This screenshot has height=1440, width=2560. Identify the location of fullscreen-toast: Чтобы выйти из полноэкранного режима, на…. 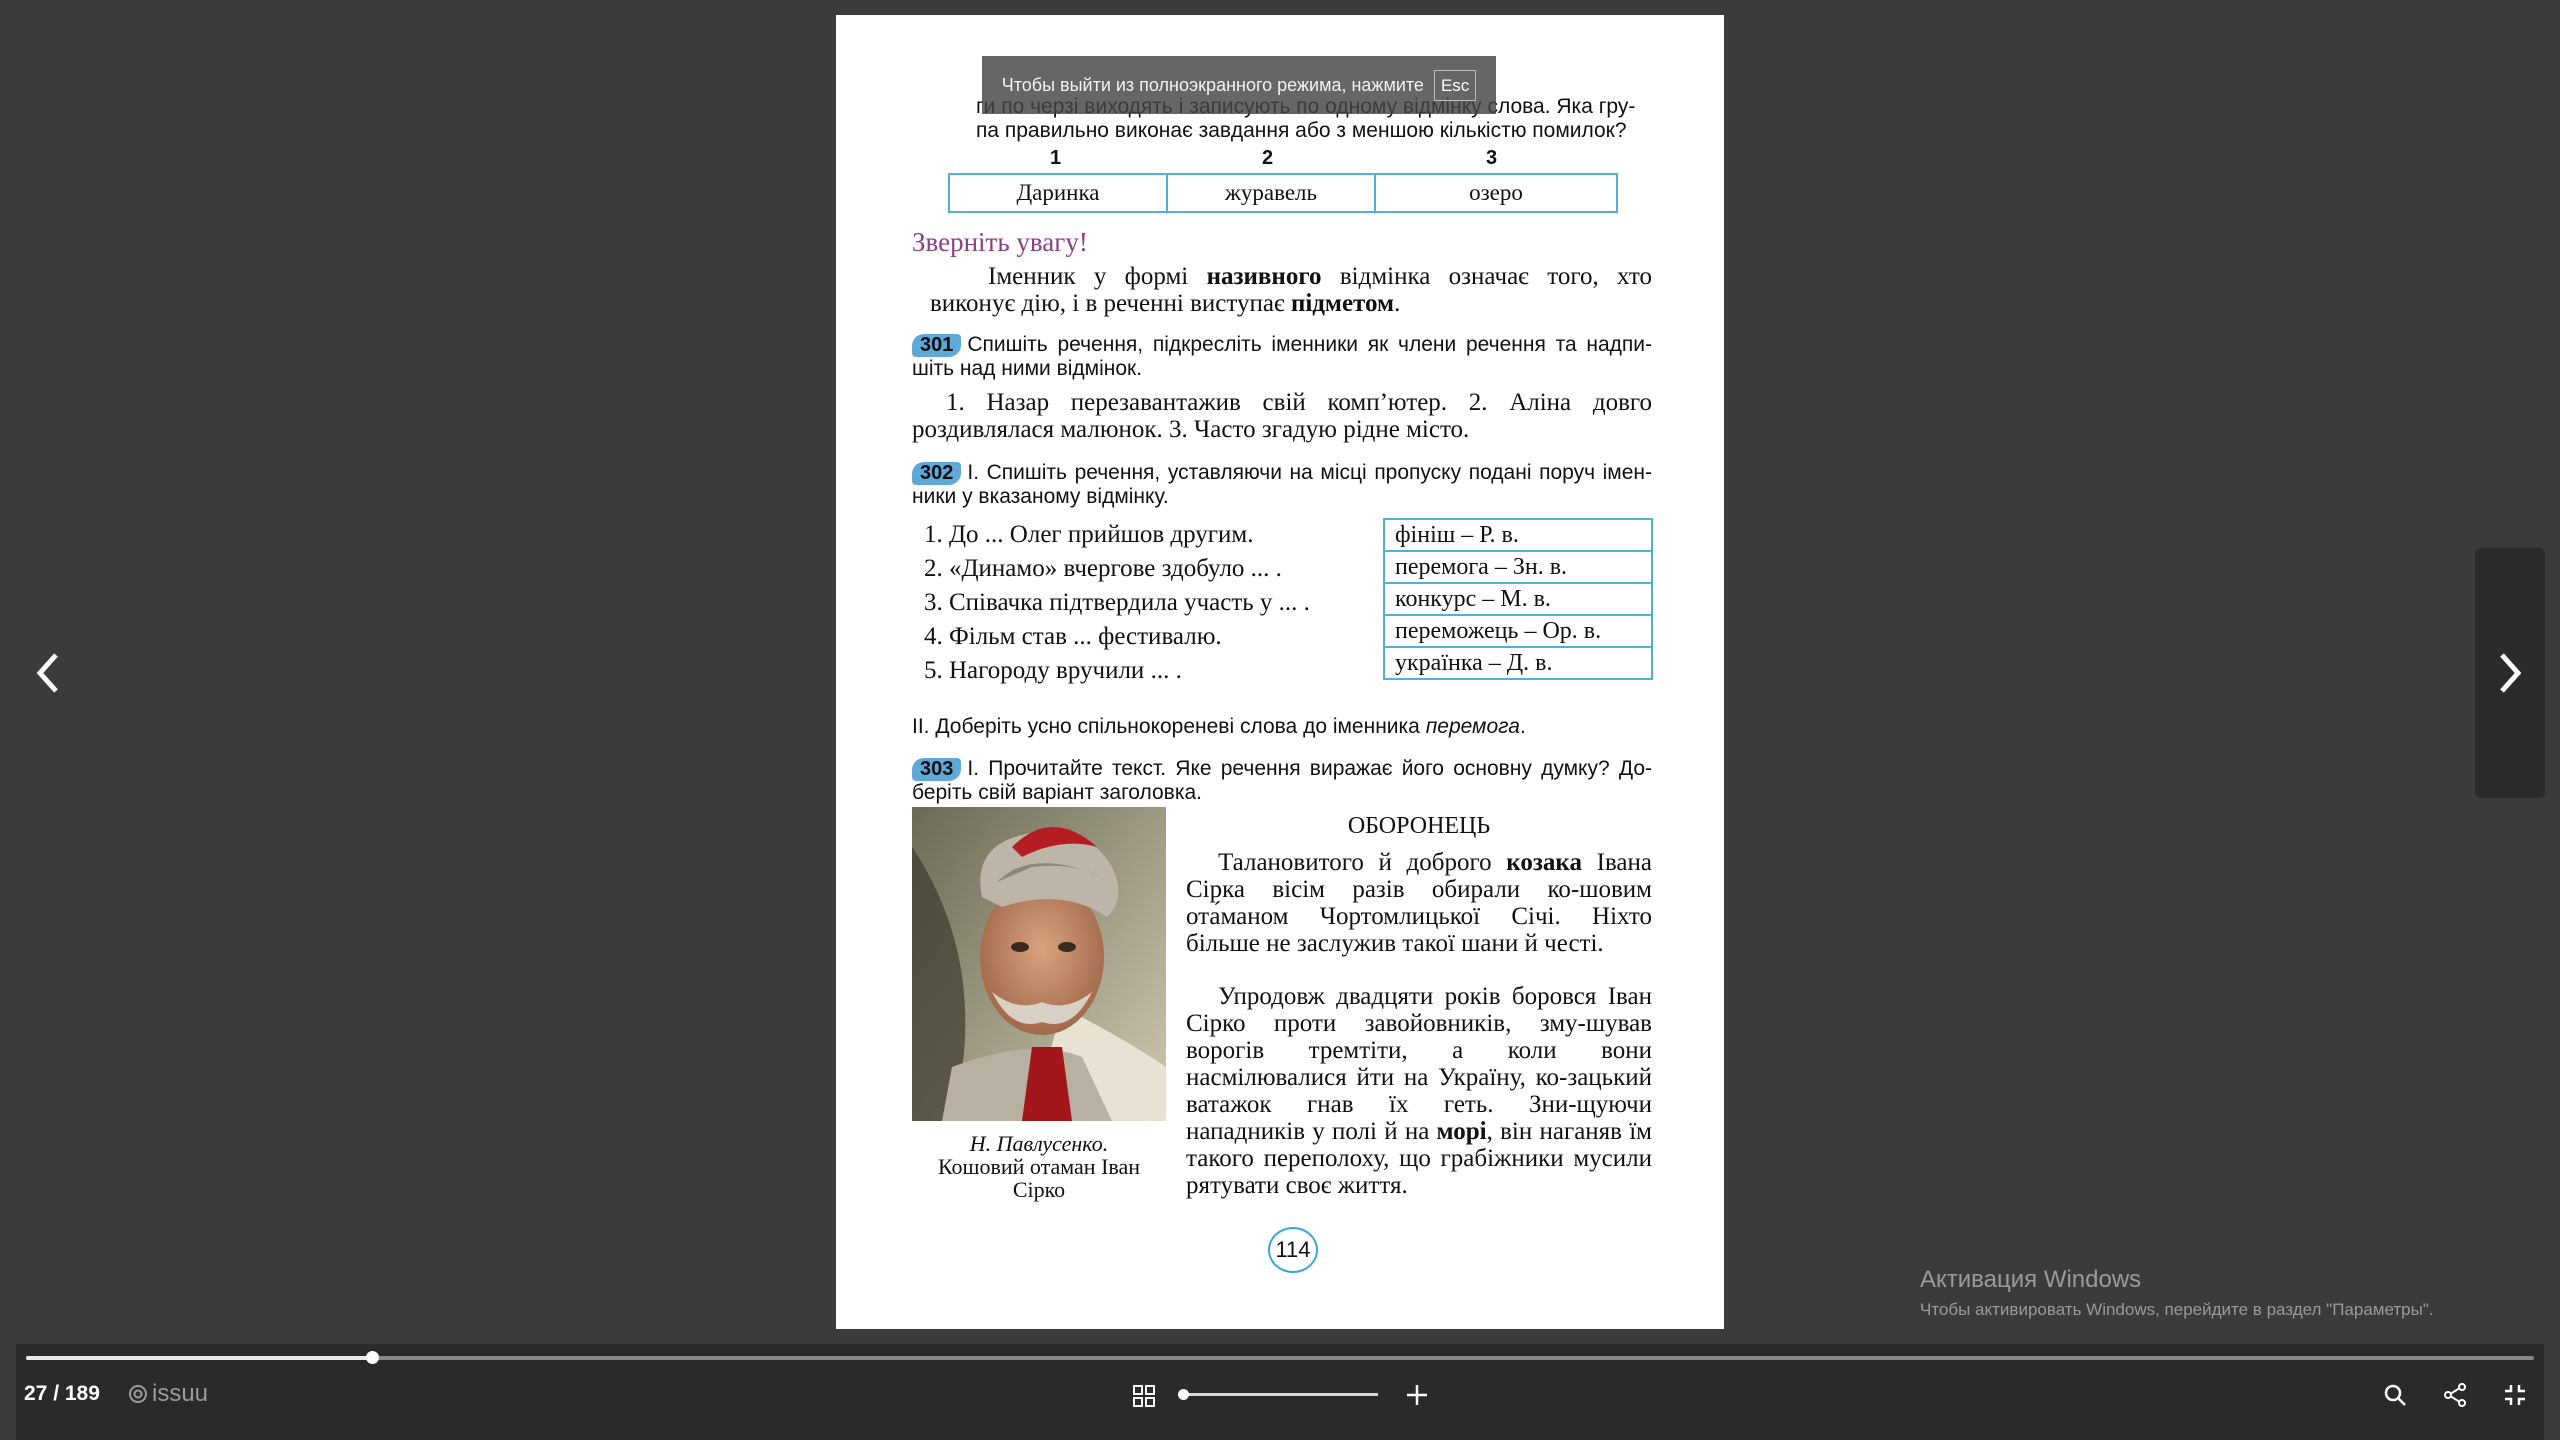
(1239, 85).